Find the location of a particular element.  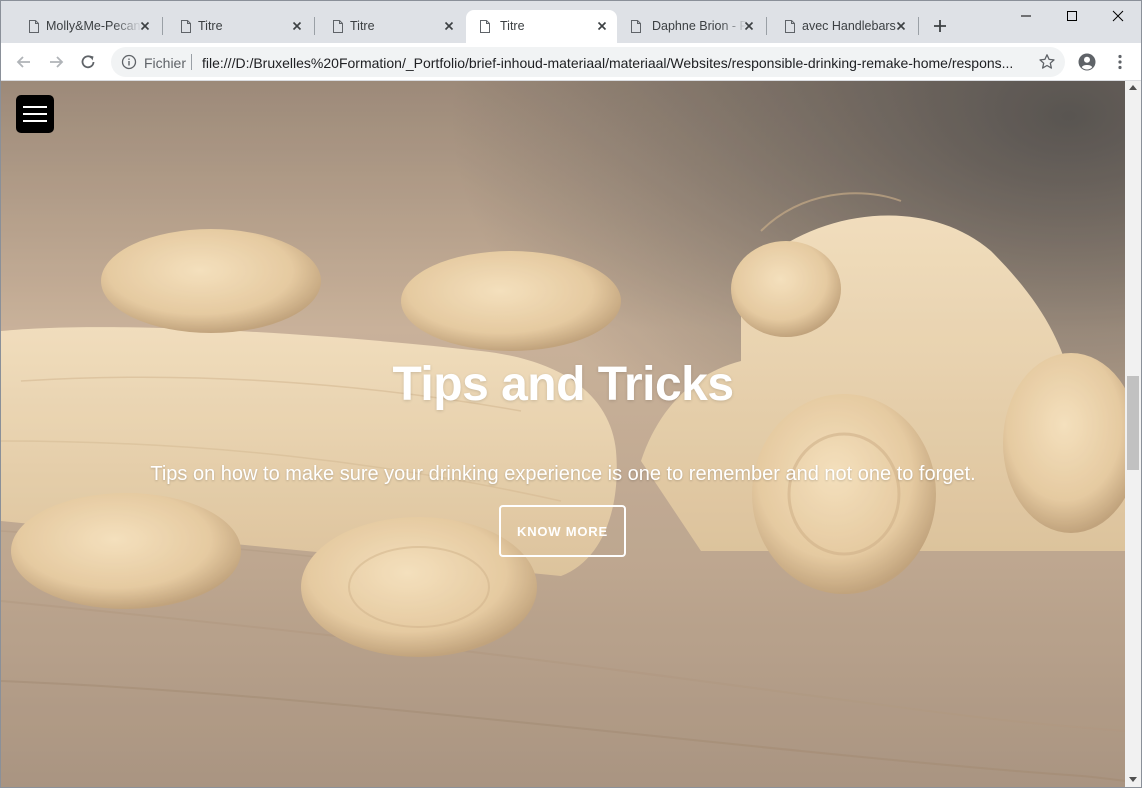

tab-molly-me: Molly&Me-Pecan is located at coordinates (87, 26).